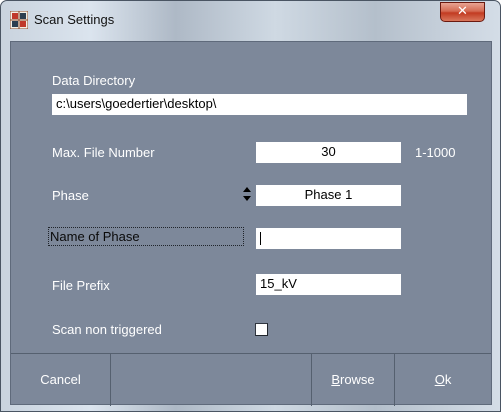 The height and width of the screenshot is (412, 501). I want to click on data-directory-label: Data Directory, so click(94, 80).